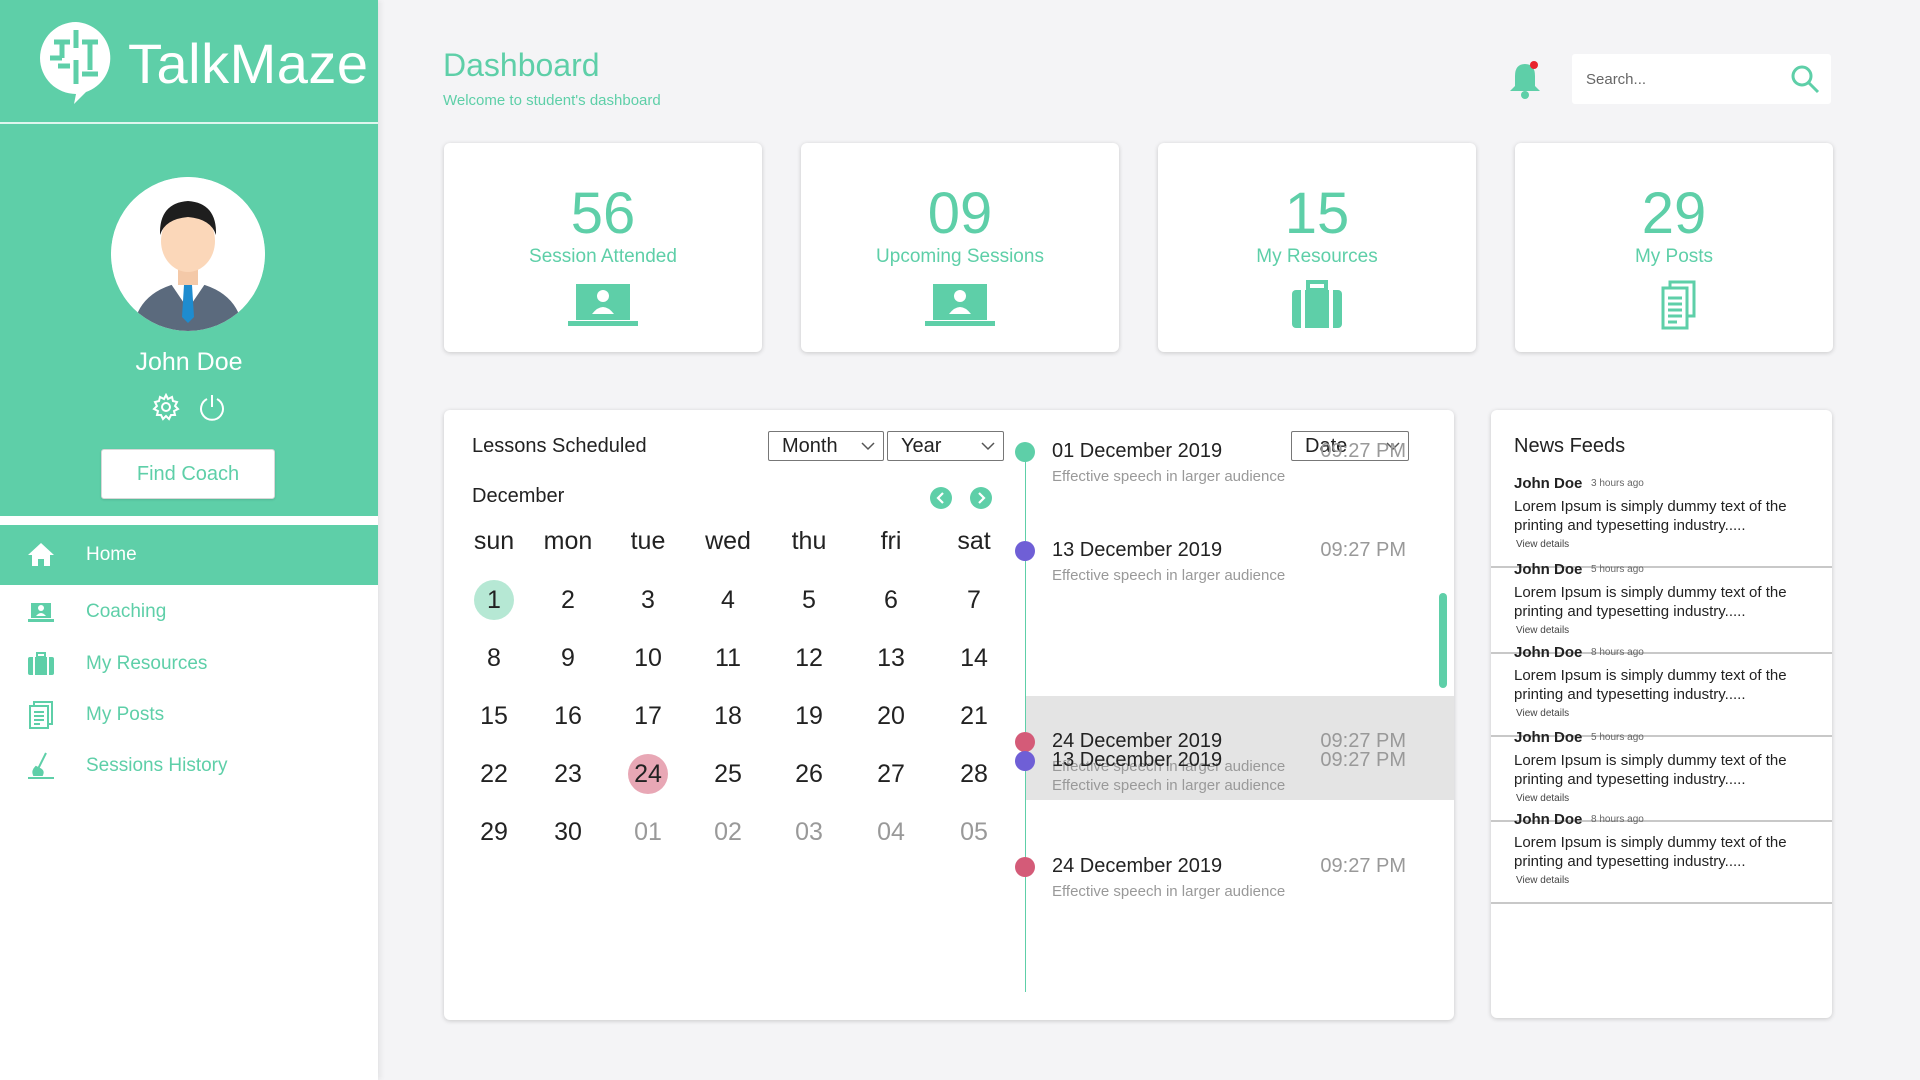 Image resolution: width=1920 pixels, height=1080 pixels. Describe the element at coordinates (868, 446) in the screenshot. I see `chevron-down-icon` at that location.